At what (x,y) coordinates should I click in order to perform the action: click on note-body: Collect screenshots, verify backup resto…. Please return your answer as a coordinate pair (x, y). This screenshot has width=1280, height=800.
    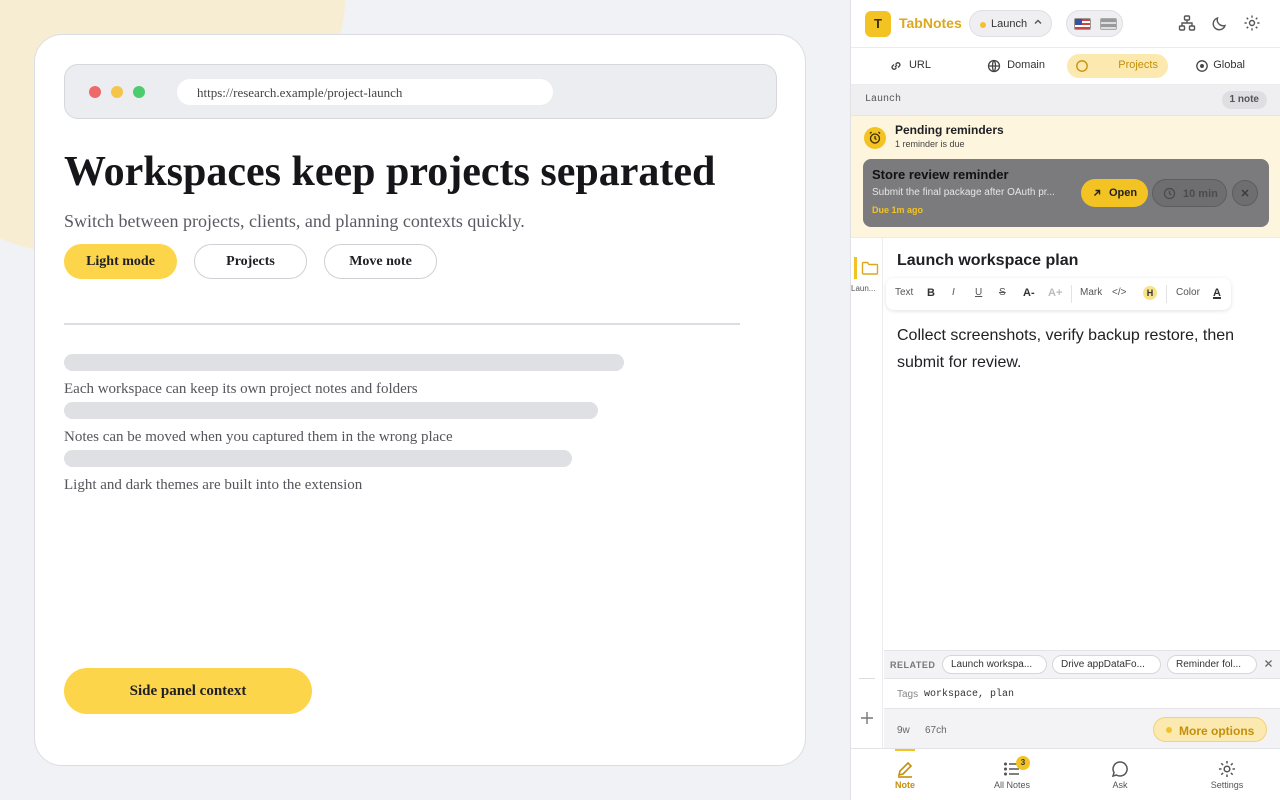
    Looking at the image, I should click on (1077, 349).